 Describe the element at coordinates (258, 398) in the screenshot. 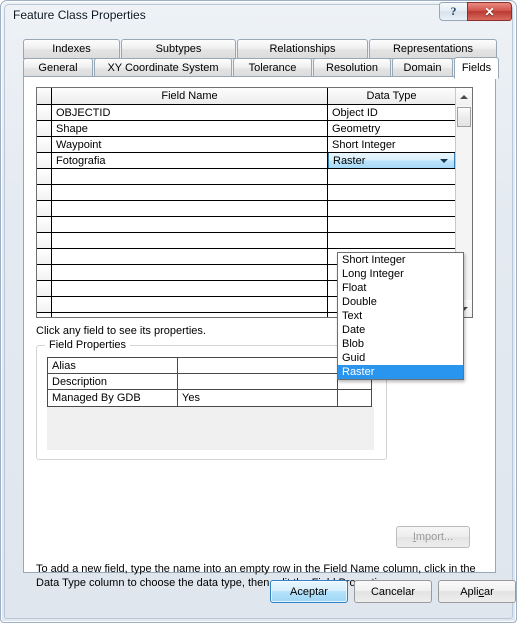

I see `property-value-managed-by-gdb: Yes` at that location.